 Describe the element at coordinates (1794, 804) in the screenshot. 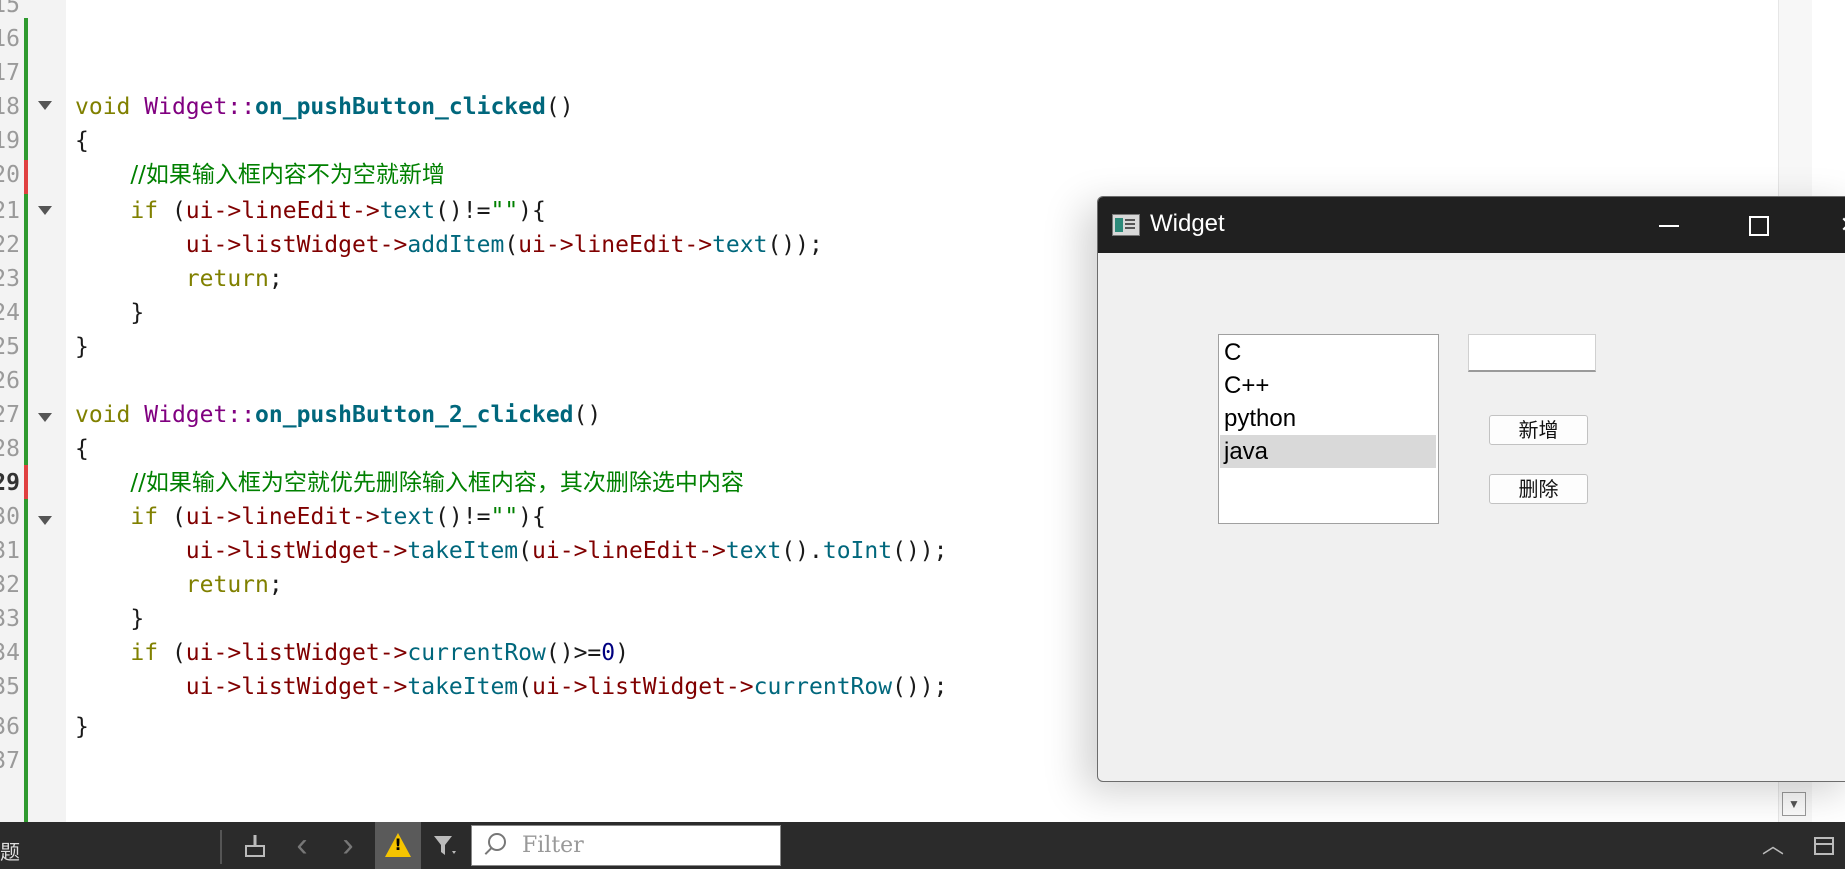

I see `scroll-down-icon: ▼` at that location.